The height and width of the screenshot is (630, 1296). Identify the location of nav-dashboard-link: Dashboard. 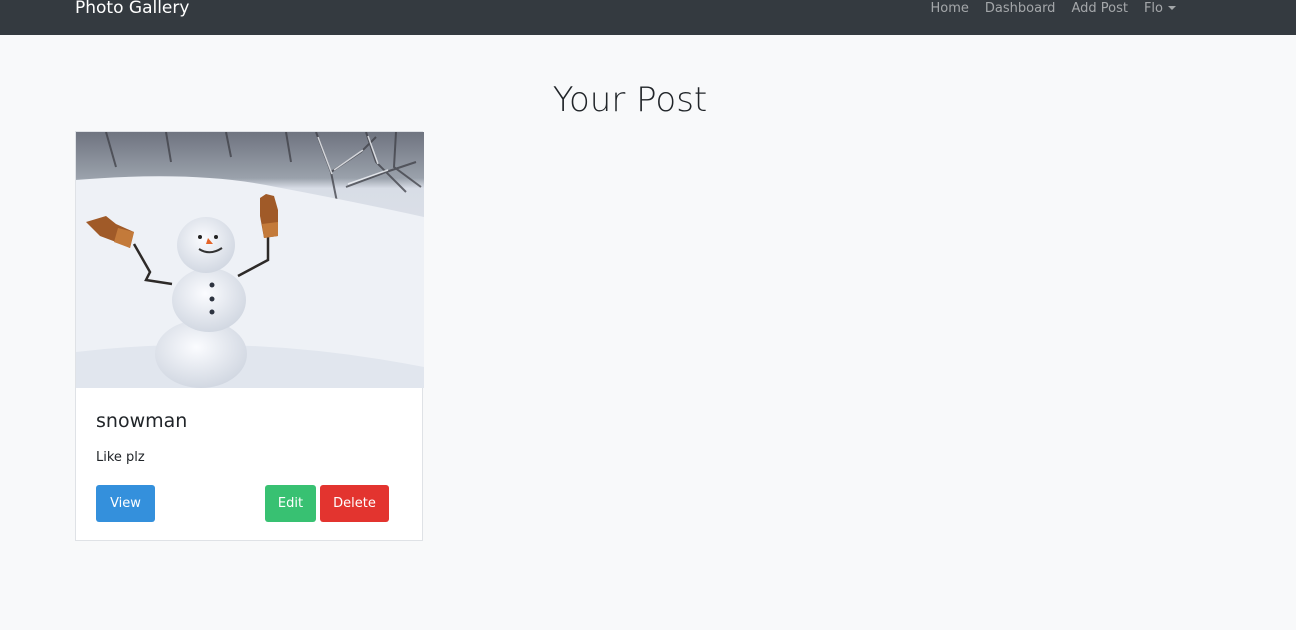
(1020, 8).